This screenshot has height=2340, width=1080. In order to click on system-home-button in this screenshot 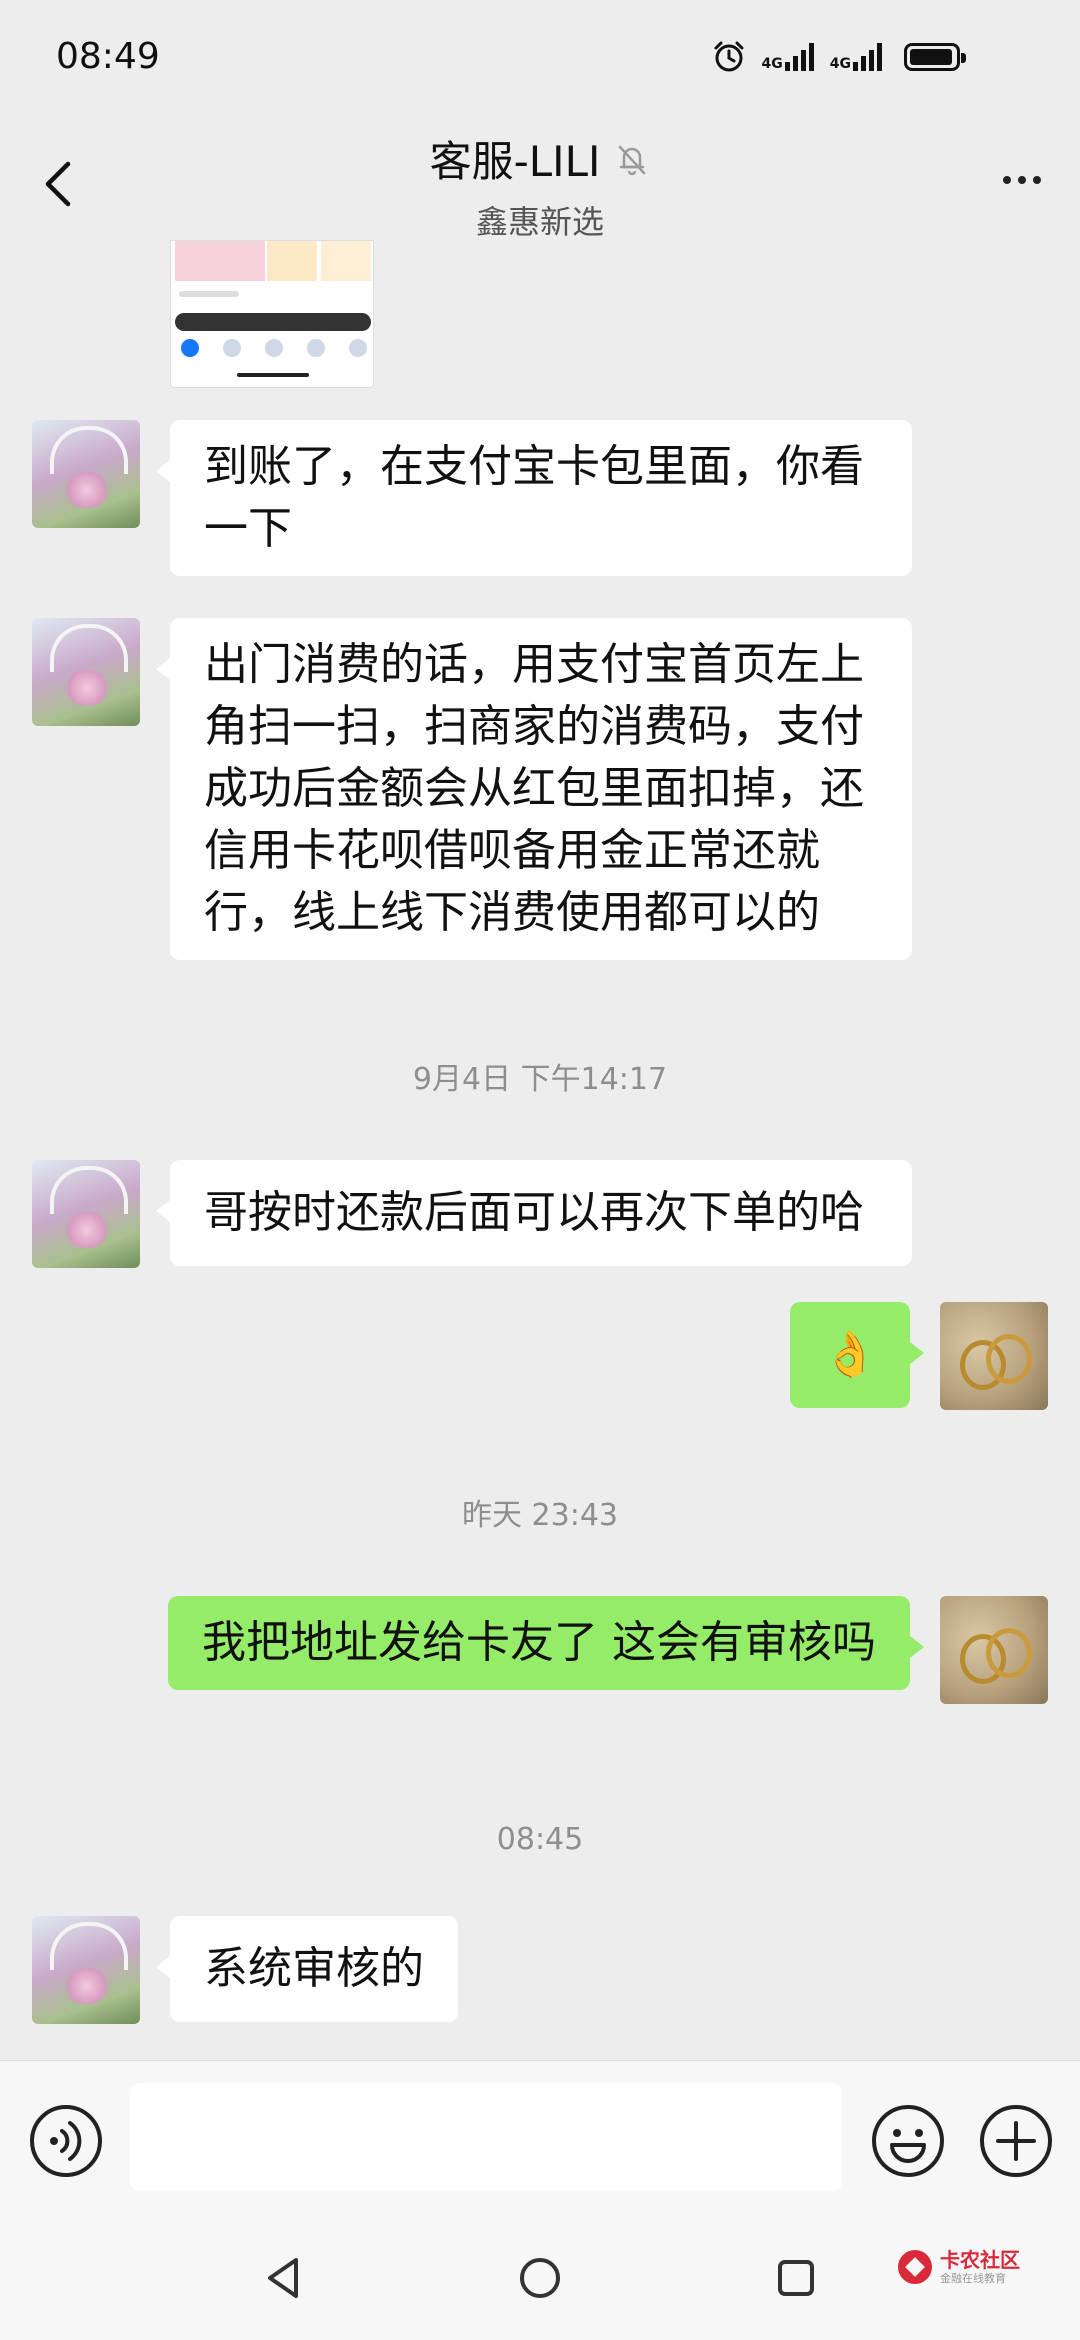, I will do `click(540, 2278)`.